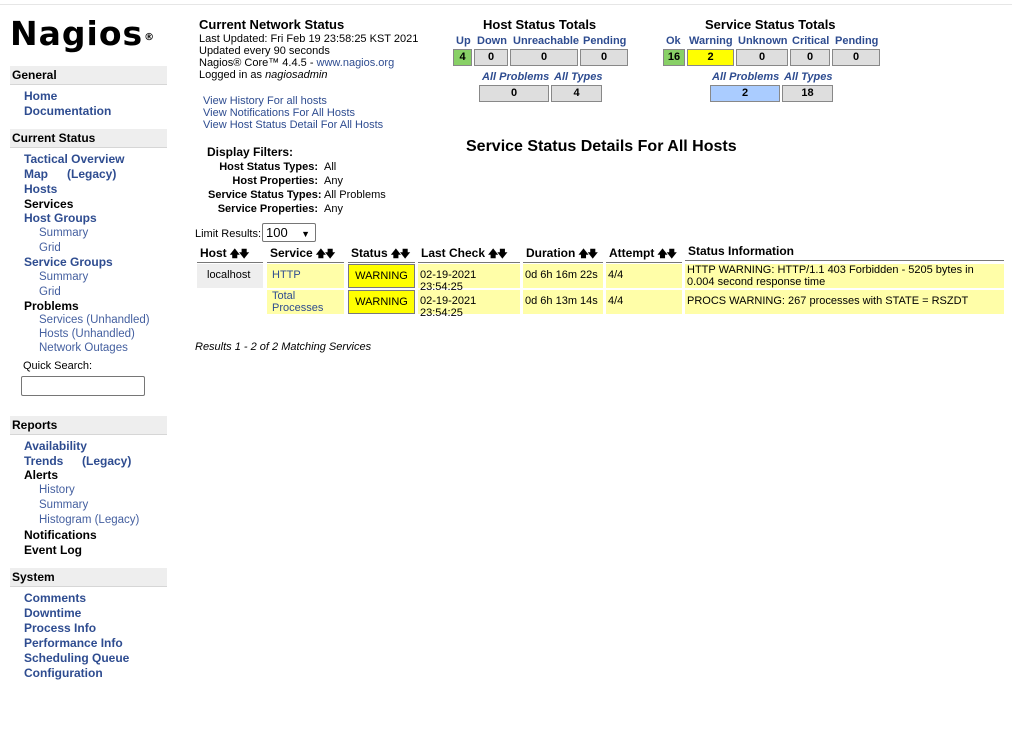  What do you see at coordinates (810, 57) in the screenshot?
I see `svc-critical-count: 0` at bounding box center [810, 57].